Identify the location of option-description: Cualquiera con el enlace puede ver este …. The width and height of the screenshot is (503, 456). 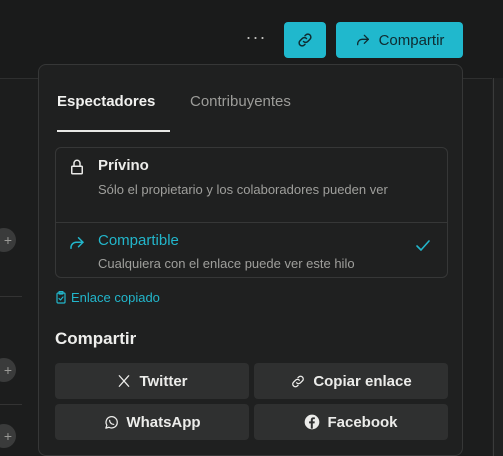
(226, 263).